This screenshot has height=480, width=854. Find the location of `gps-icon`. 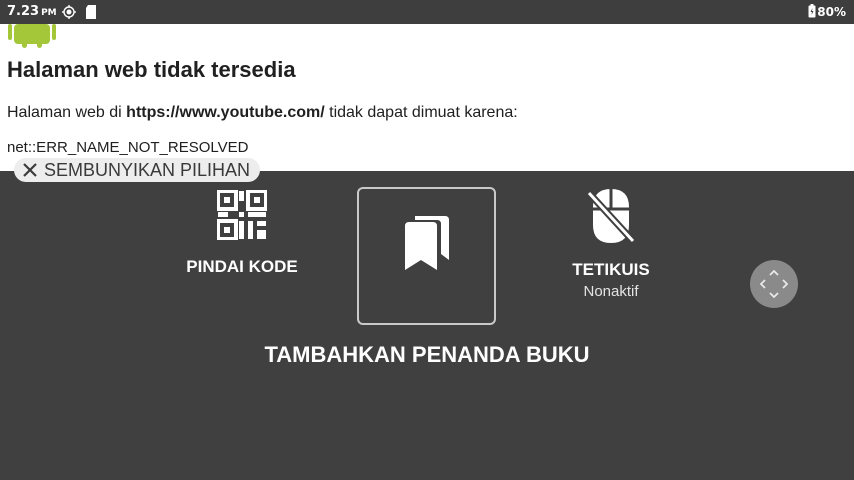

gps-icon is located at coordinates (69, 12).